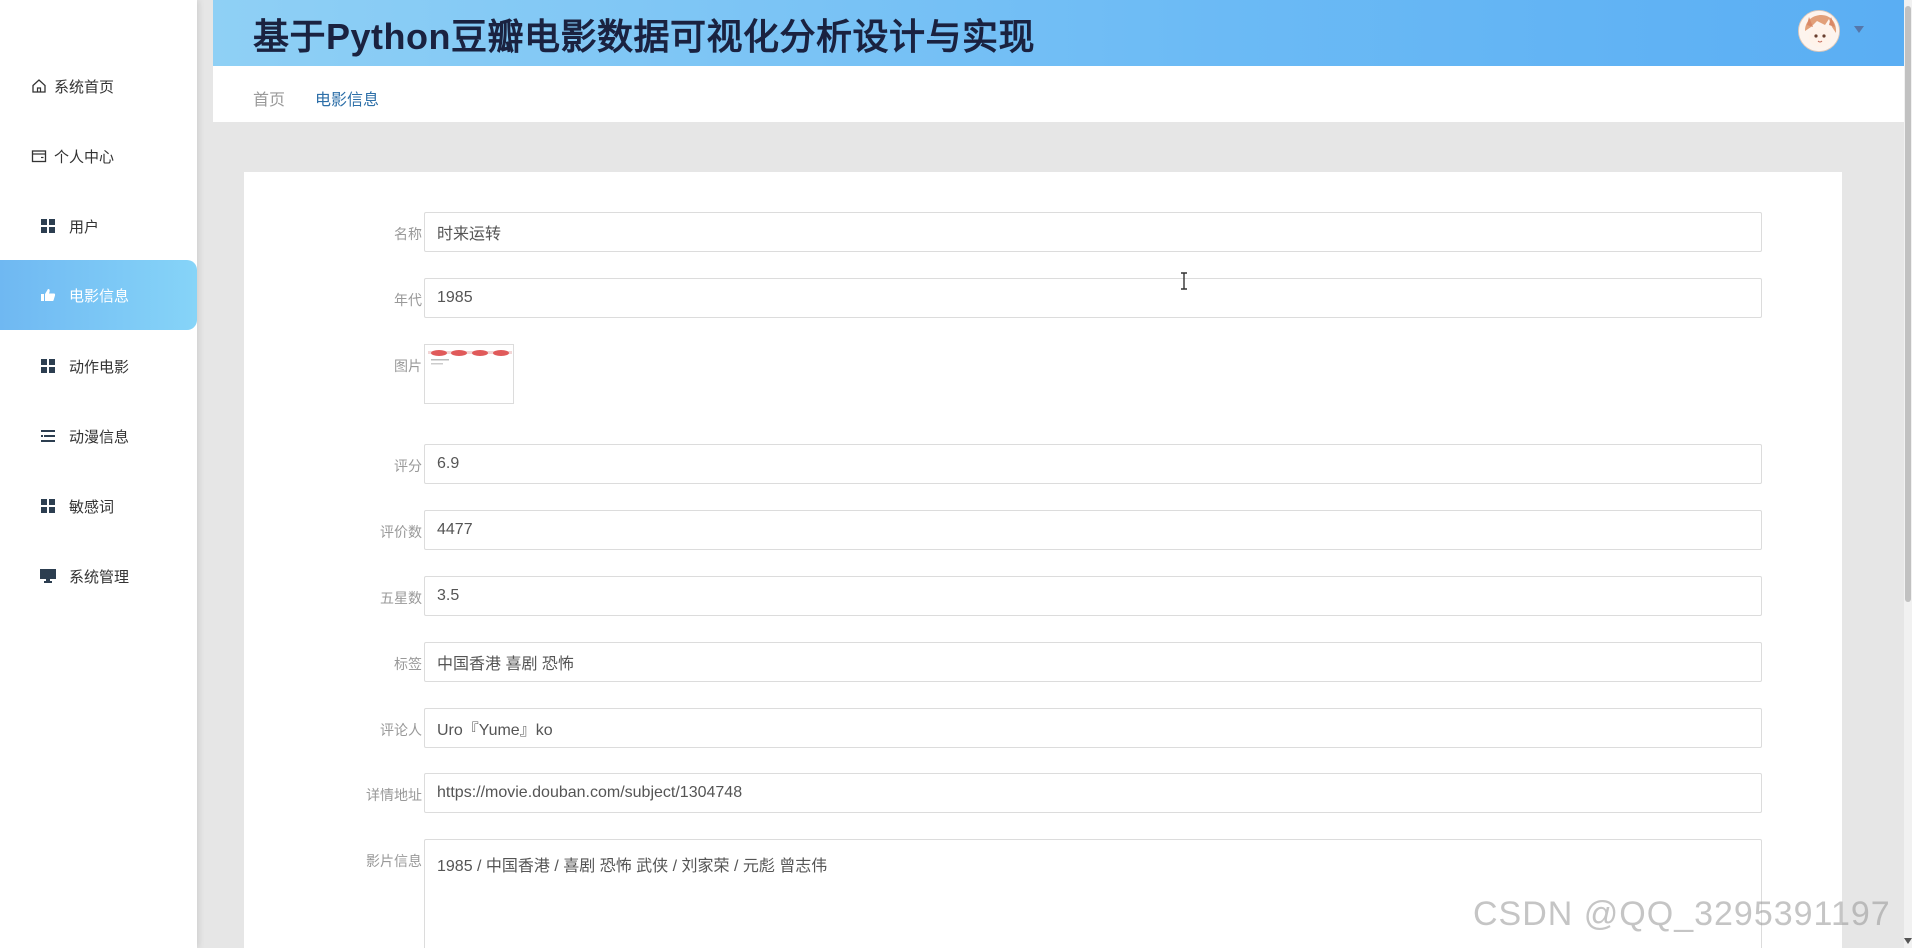  I want to click on sidebar-item-anime: 动漫信息, so click(98, 436).